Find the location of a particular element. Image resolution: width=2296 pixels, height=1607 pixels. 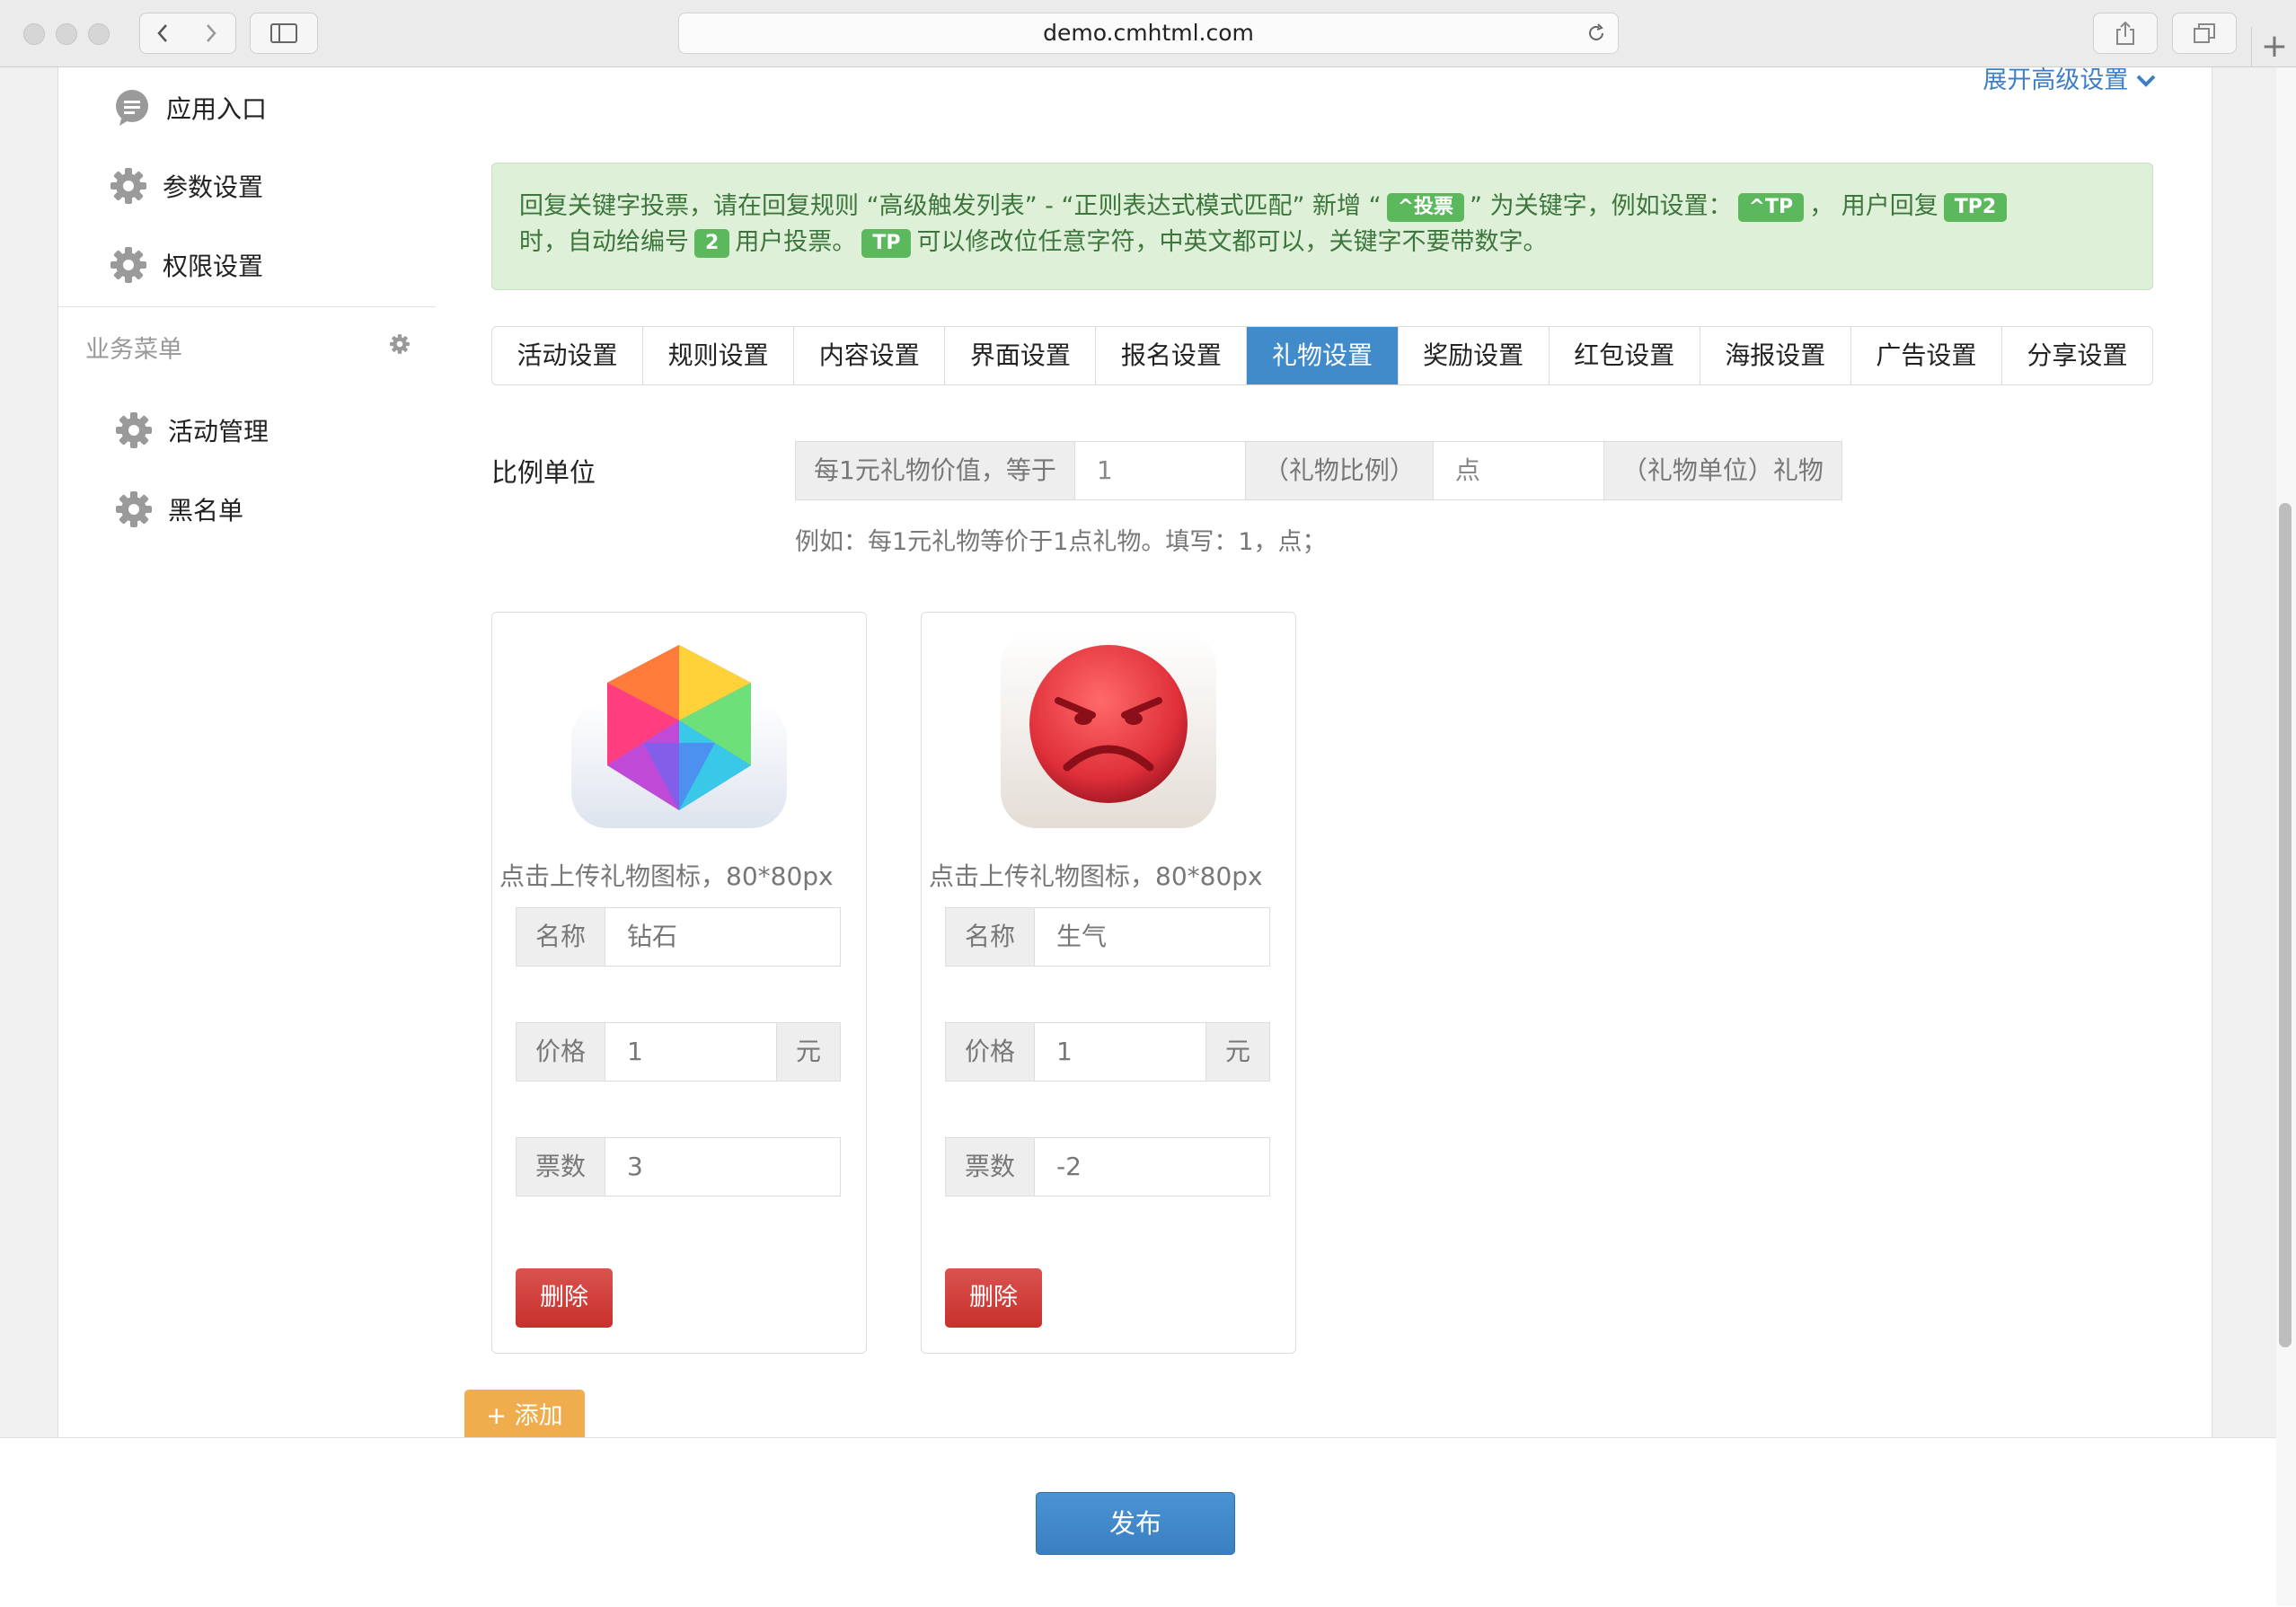

gift-name-field: 名称 生气 is located at coordinates (1107, 937).